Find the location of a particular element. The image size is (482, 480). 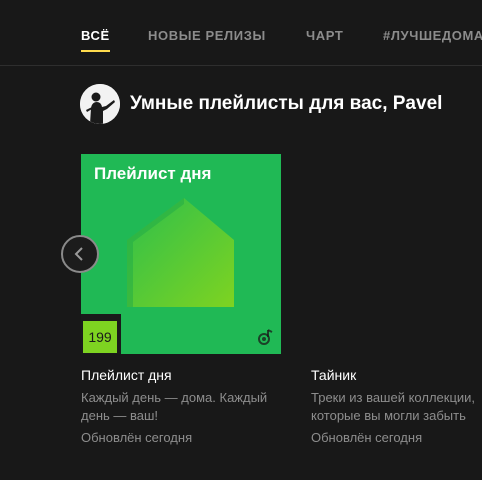

tab-best-at-home: #ЛУЧШЕДОМА is located at coordinates (432, 35).